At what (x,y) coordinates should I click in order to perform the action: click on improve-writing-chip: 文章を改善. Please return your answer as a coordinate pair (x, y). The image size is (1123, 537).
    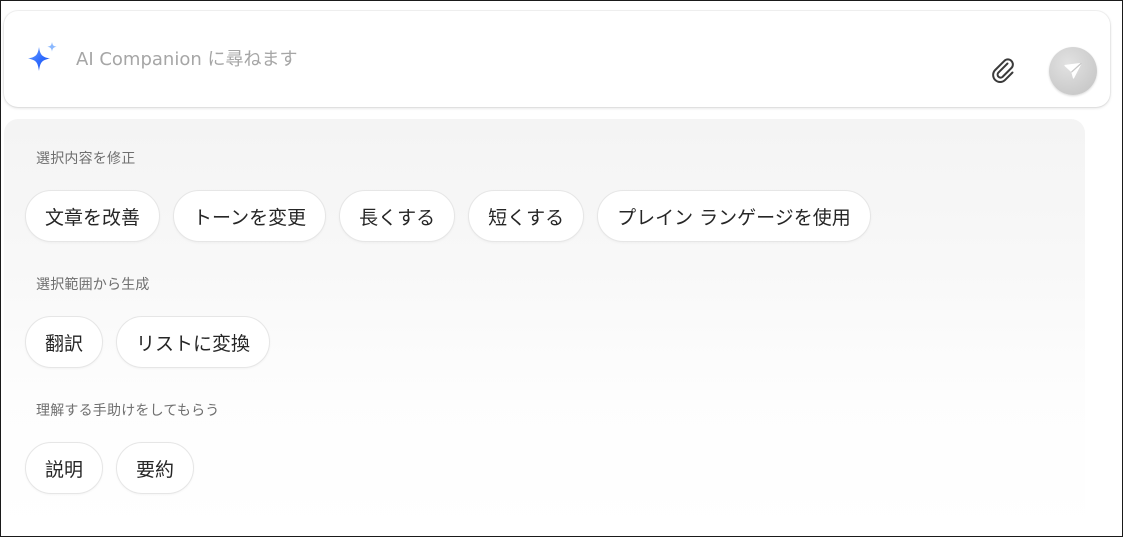
    Looking at the image, I should click on (93, 216).